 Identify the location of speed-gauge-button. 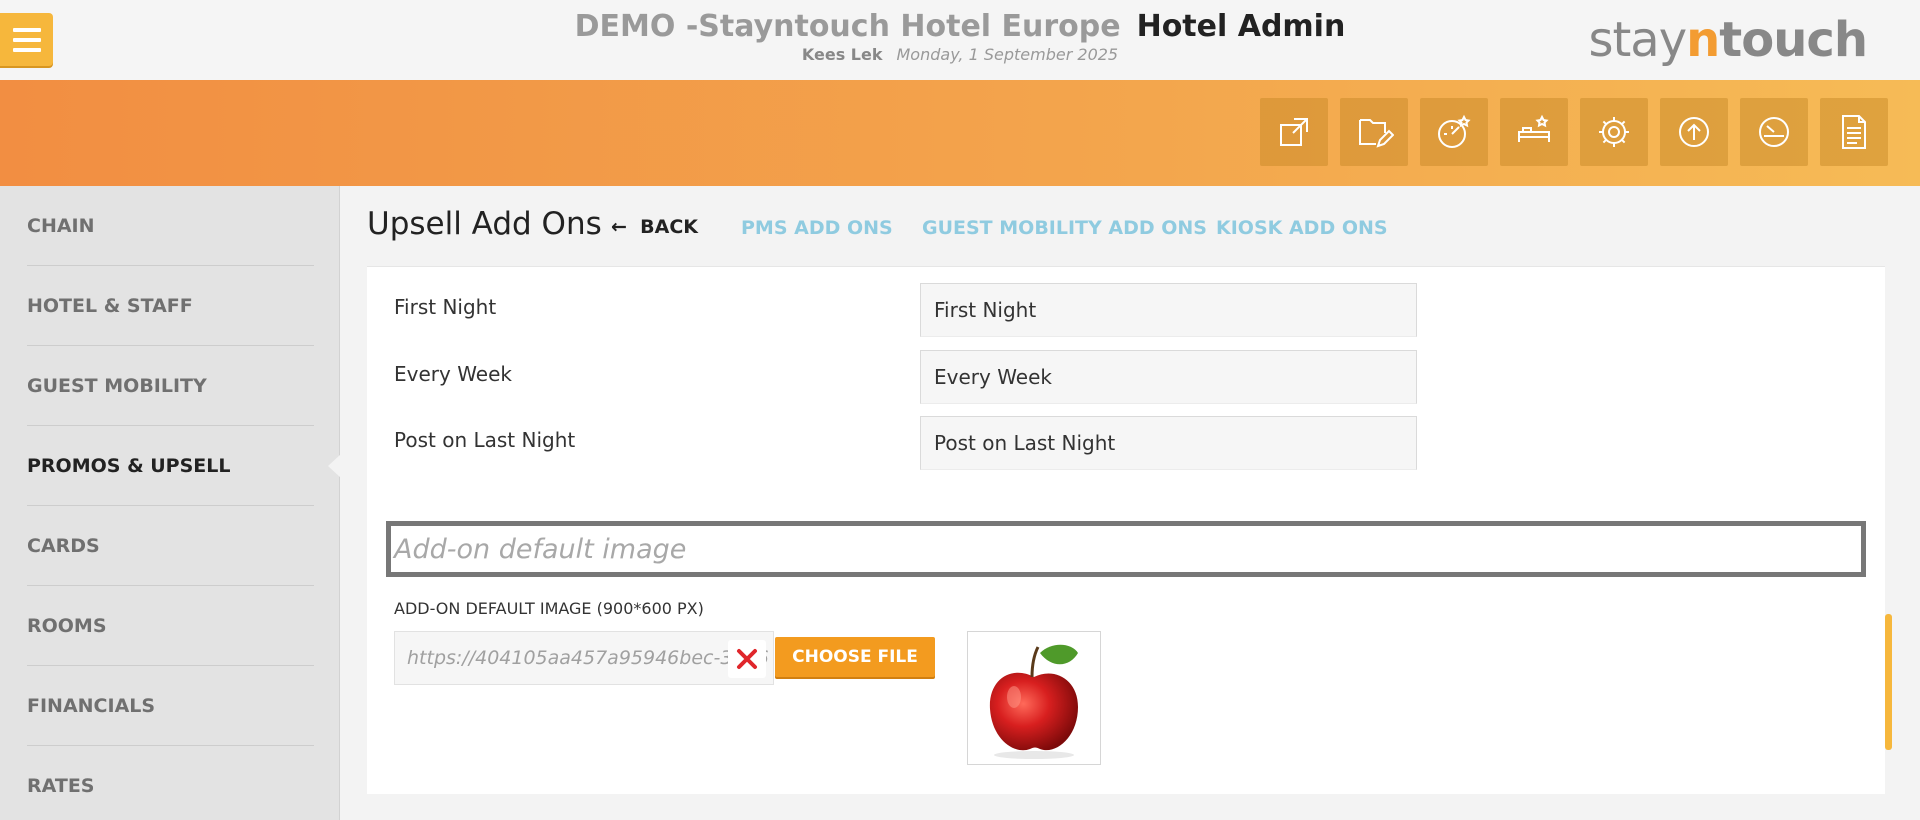
(1774, 132).